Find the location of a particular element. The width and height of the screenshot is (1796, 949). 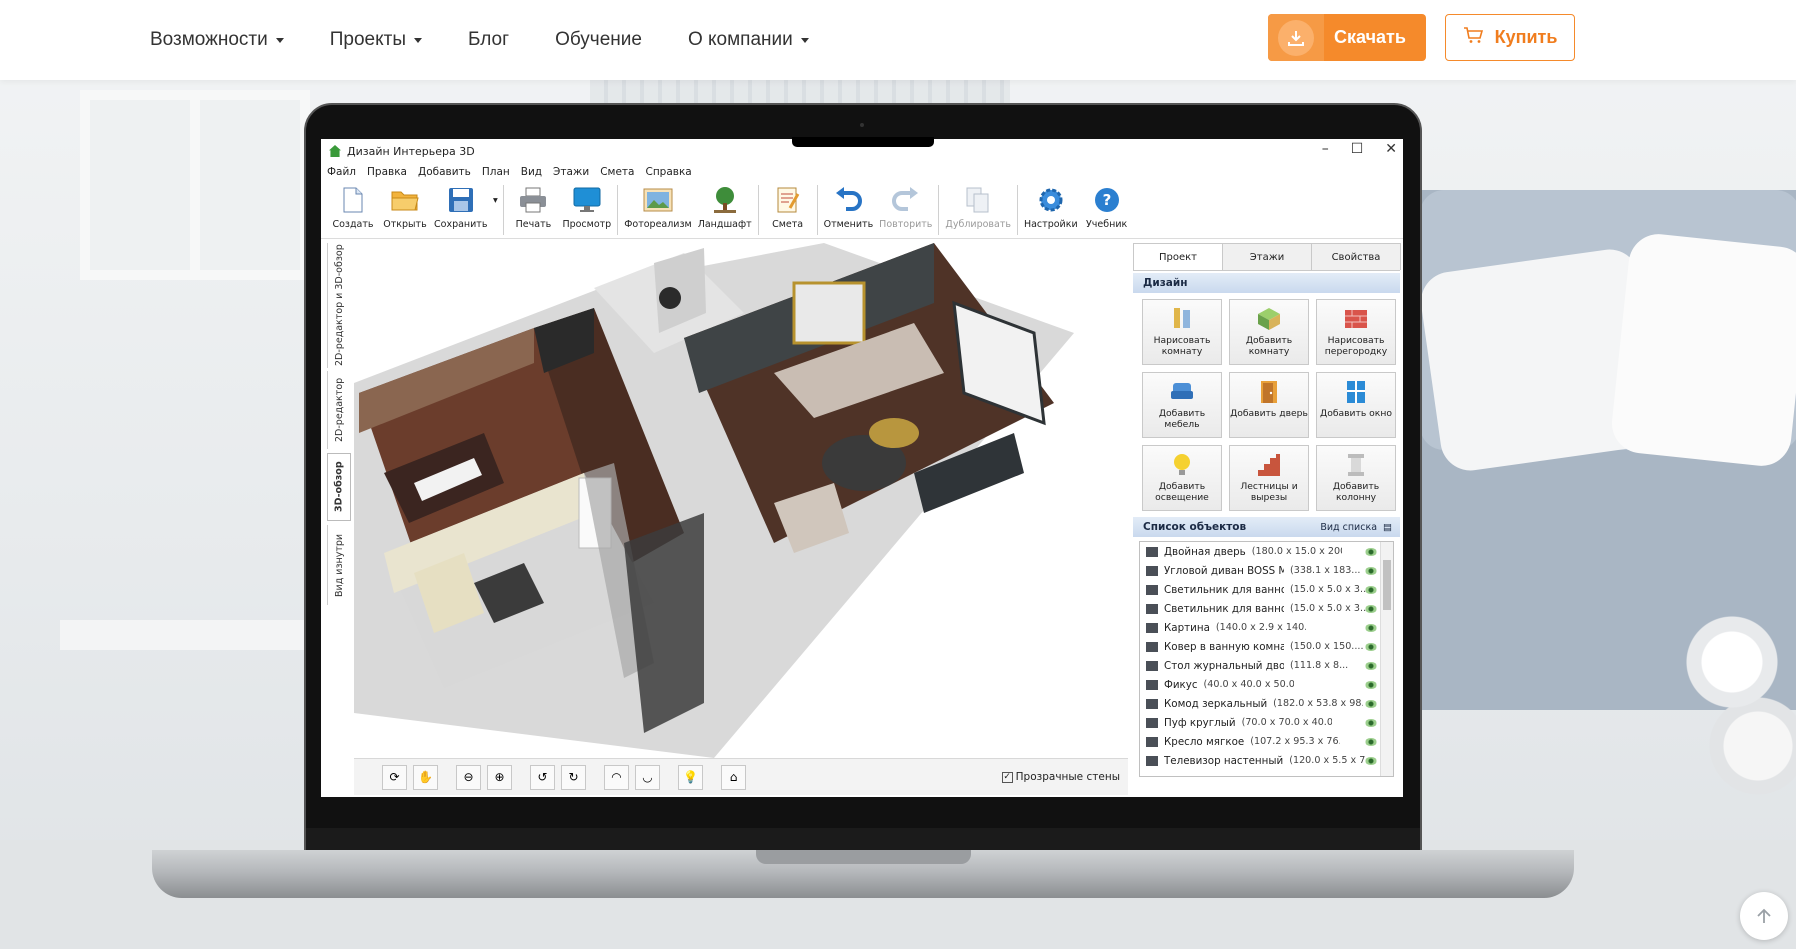

zoom-in-icon: ⊕ is located at coordinates (499, 777).